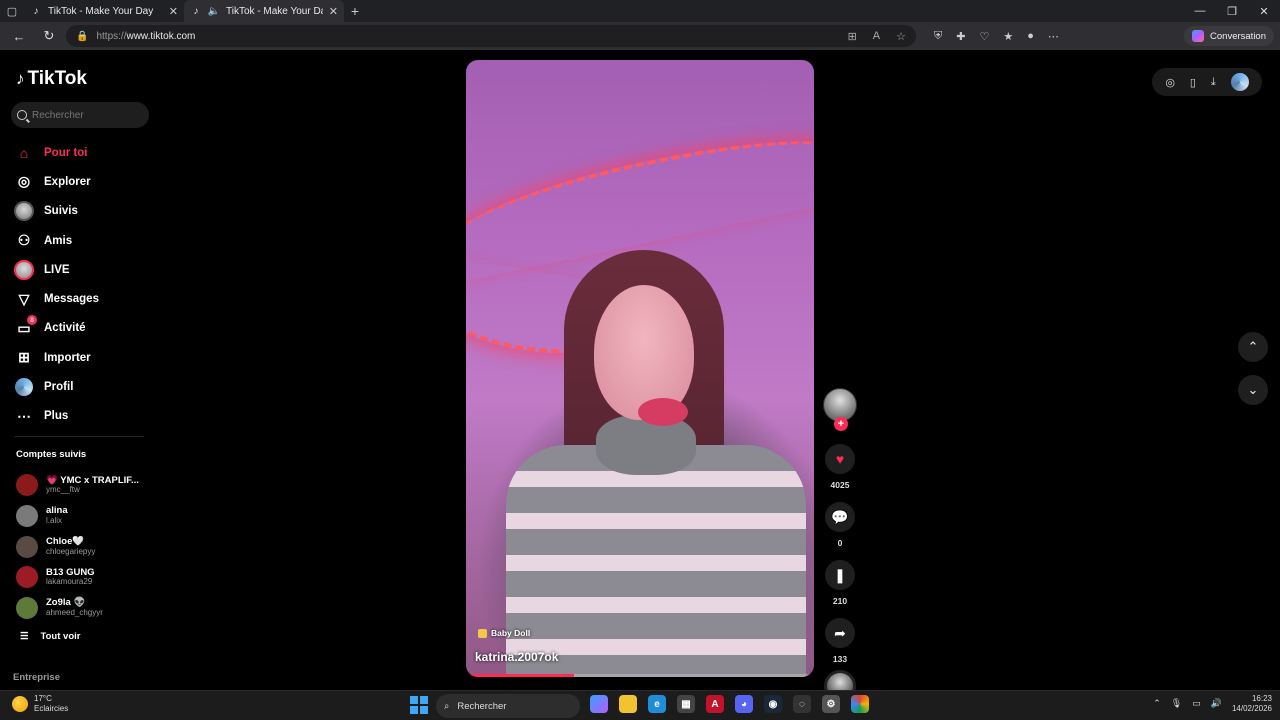 The height and width of the screenshot is (720, 1280). What do you see at coordinates (831, 704) in the screenshot?
I see `settings-gear-icon: ⚙` at bounding box center [831, 704].